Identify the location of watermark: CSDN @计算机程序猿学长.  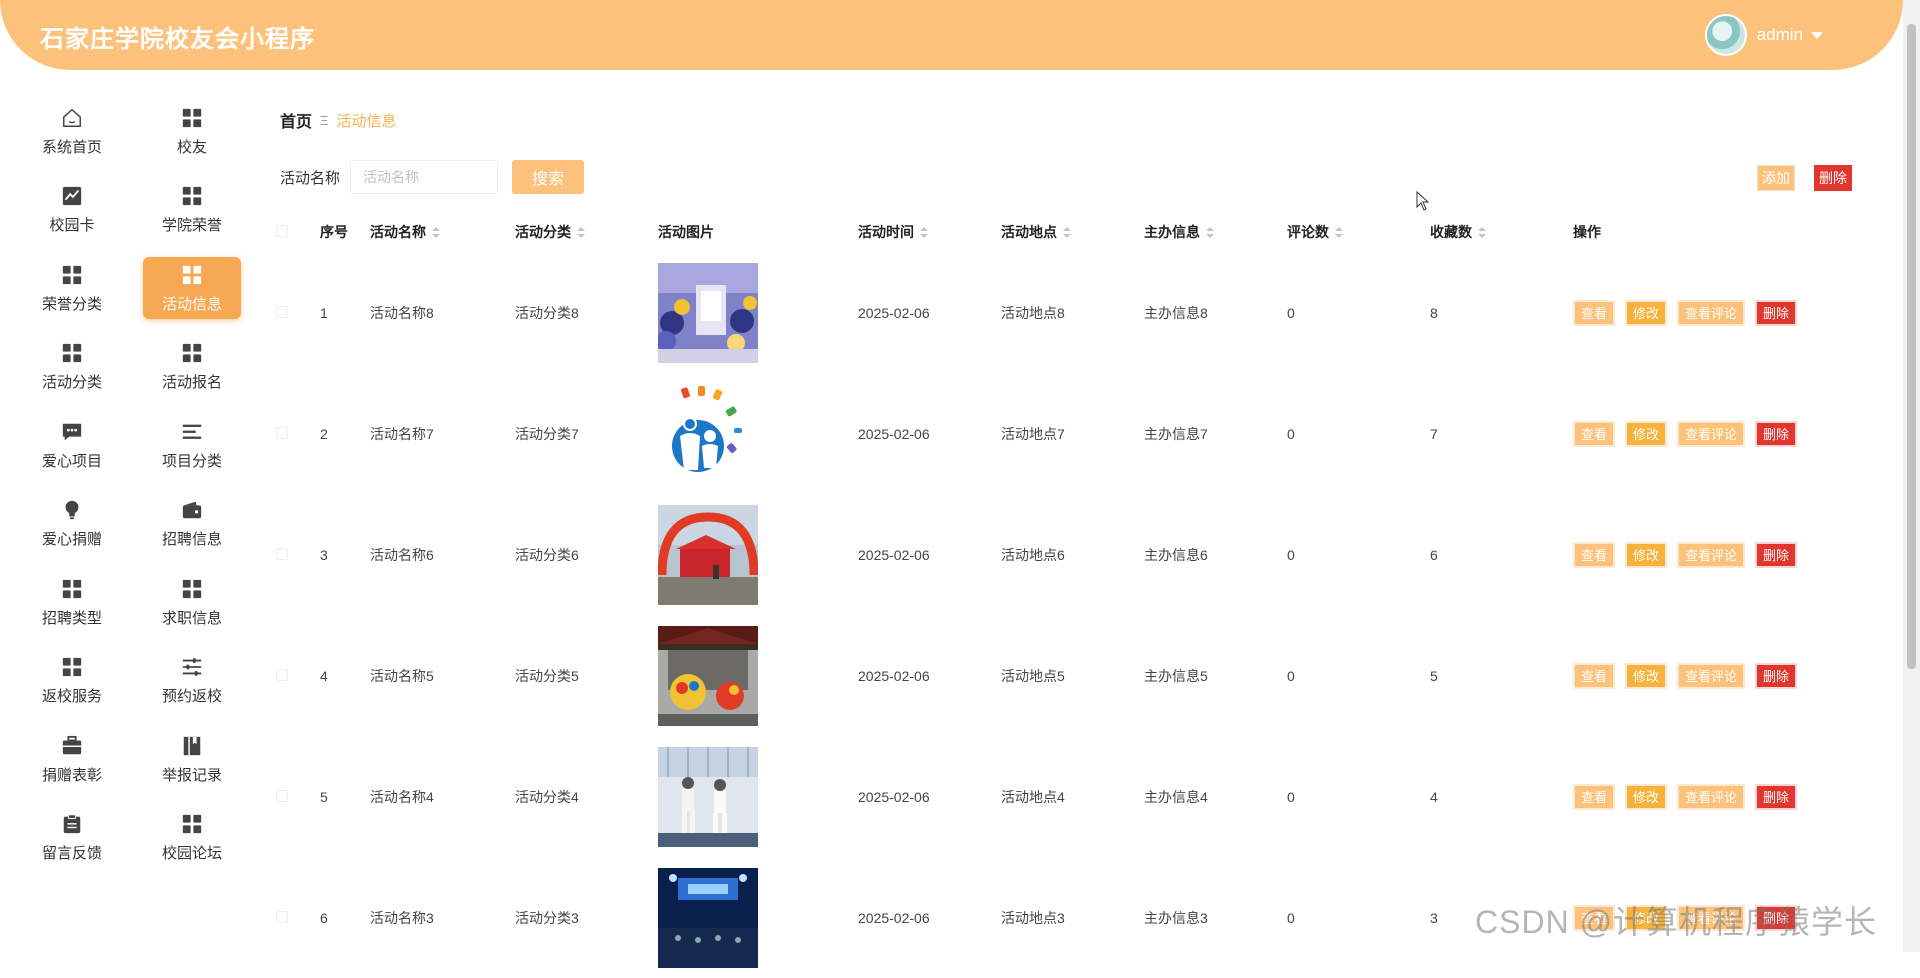
(1676, 922).